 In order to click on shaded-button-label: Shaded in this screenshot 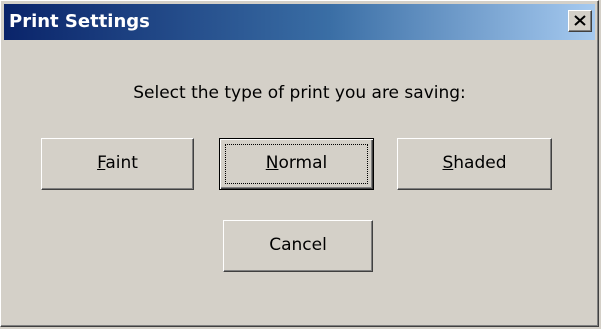, I will do `click(474, 163)`.